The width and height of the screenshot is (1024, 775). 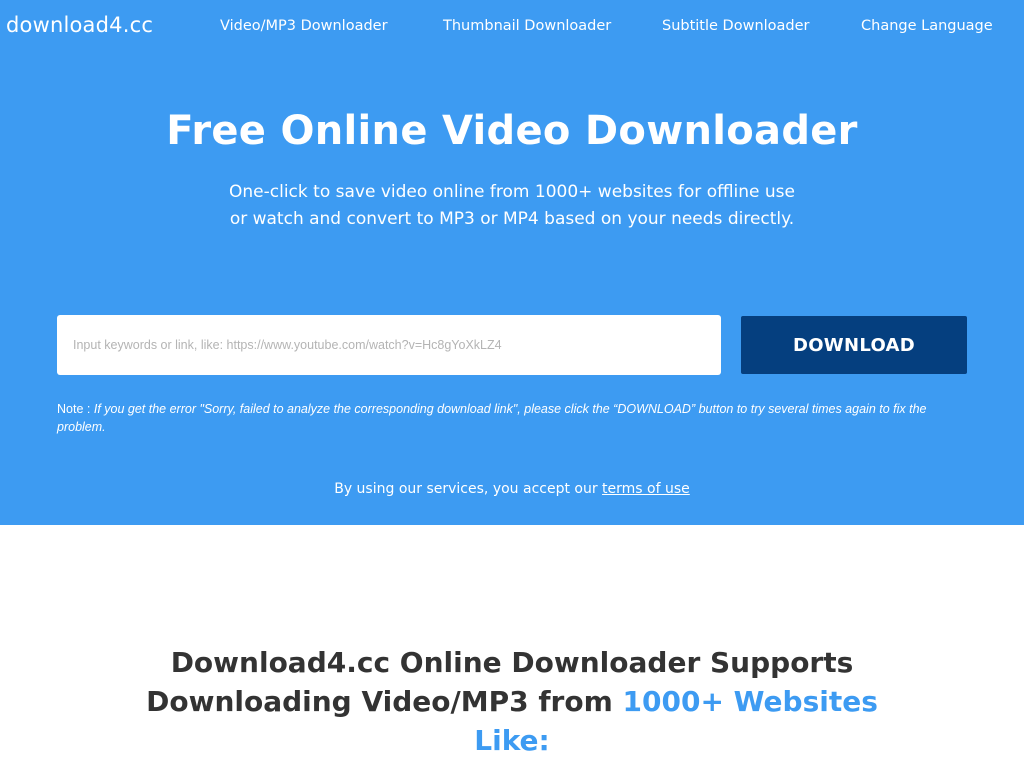 What do you see at coordinates (79, 25) in the screenshot?
I see `site-logo: download4.cc` at bounding box center [79, 25].